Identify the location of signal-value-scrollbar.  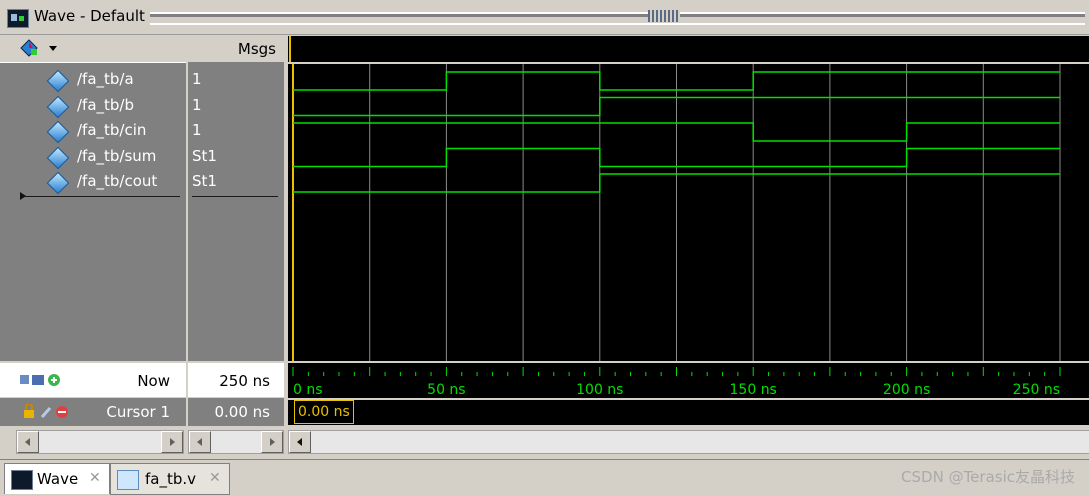
(236, 442).